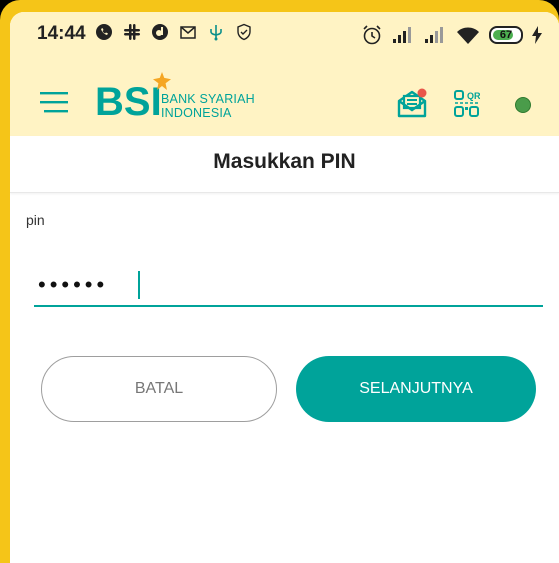 The height and width of the screenshot is (563, 559). What do you see at coordinates (139, 285) in the screenshot?
I see `text-cursor` at bounding box center [139, 285].